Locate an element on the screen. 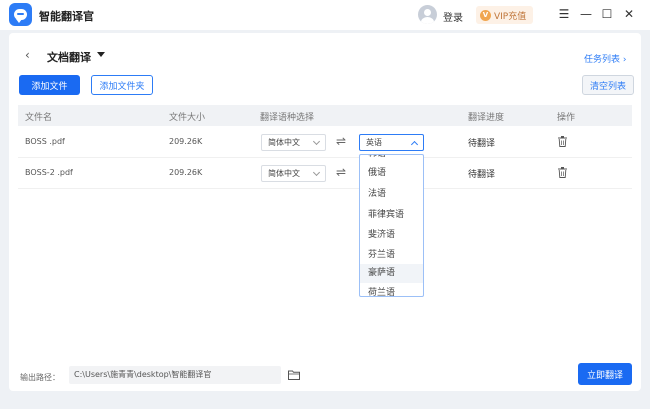 Image resolution: width=650 pixels, height=409 pixels. target-language-value: 英语 is located at coordinates (374, 142).